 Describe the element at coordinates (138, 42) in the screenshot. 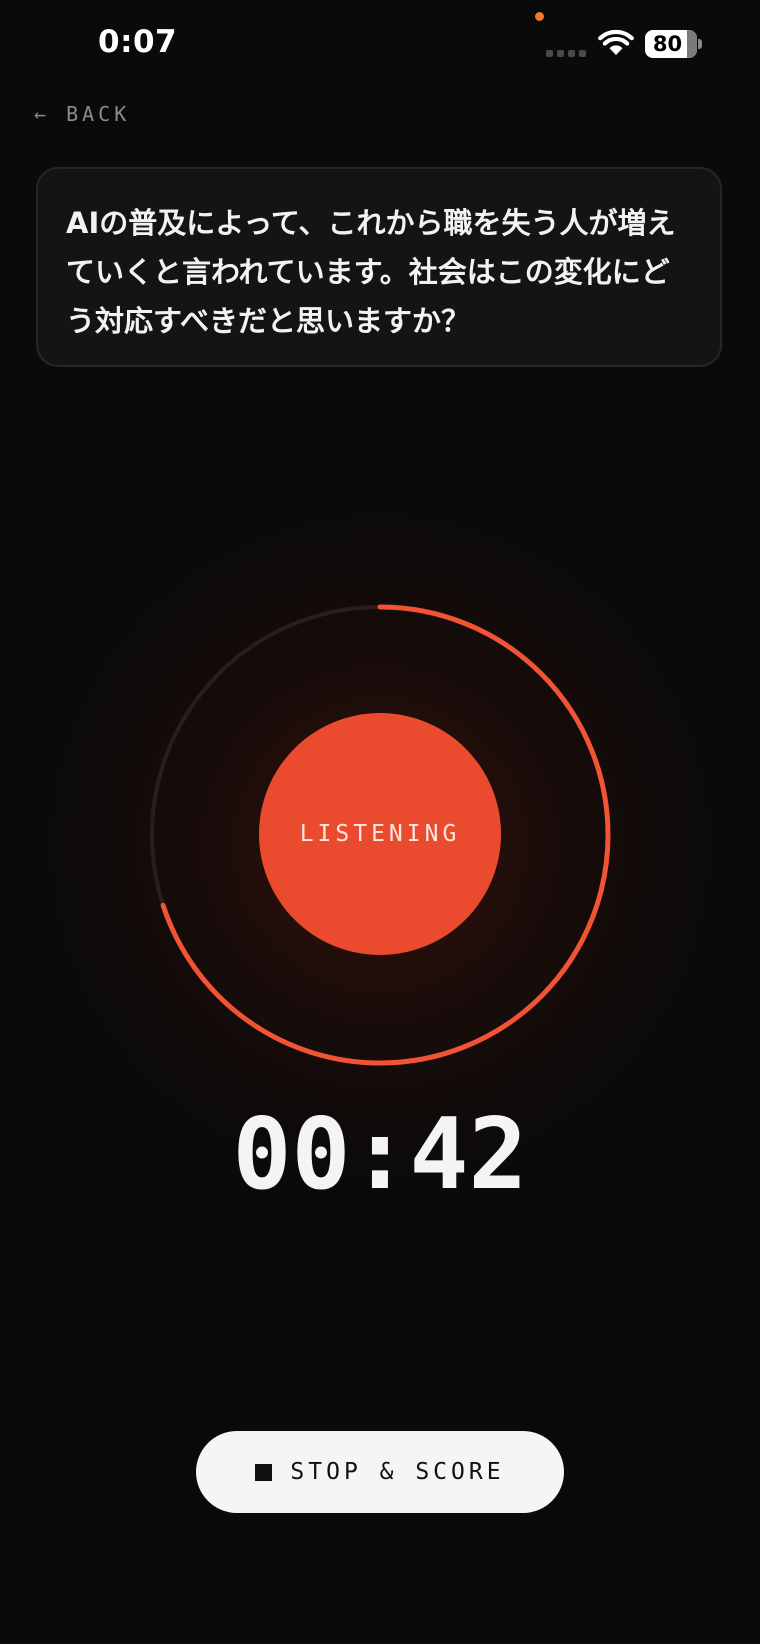

I see `status-time: 0:07` at that location.